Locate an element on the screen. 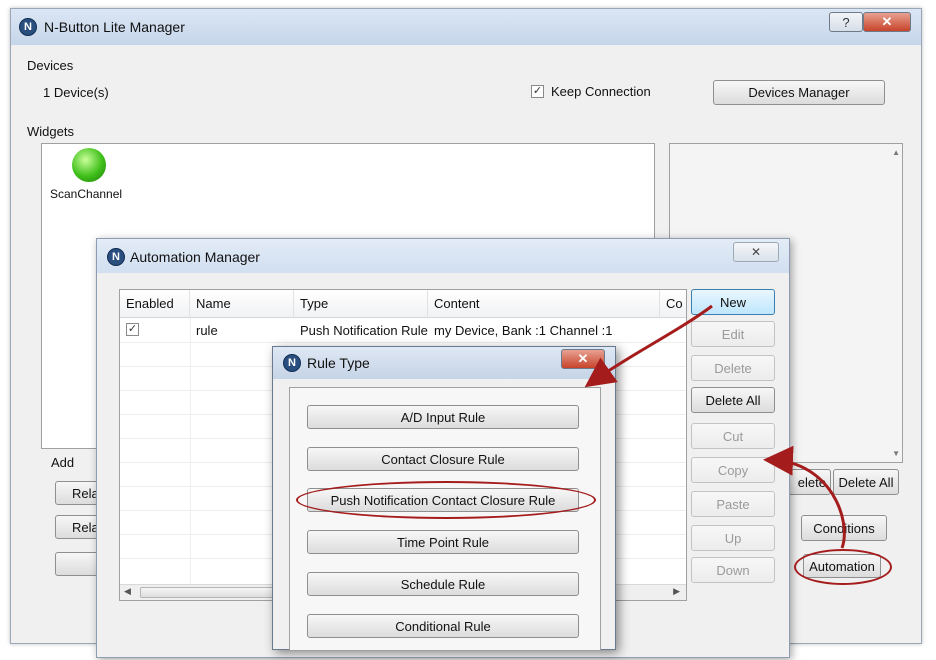  annotation-arrows is located at coordinates (715, 426).